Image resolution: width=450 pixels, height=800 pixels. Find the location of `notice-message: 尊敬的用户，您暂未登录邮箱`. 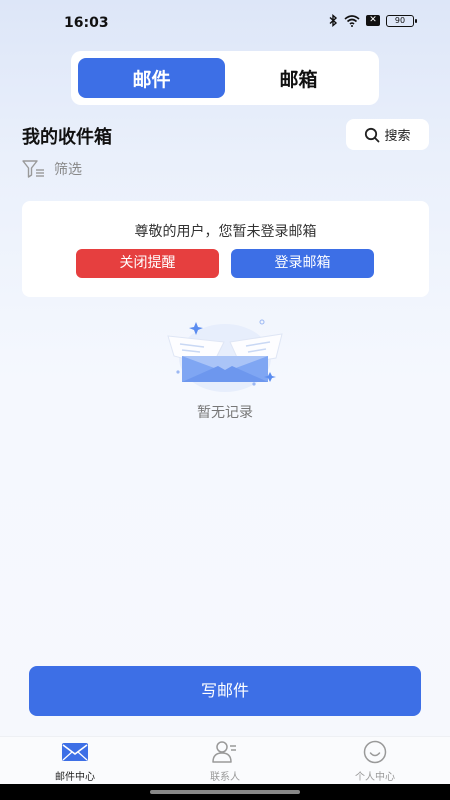

notice-message: 尊敬的用户，您暂未登录邮箱 is located at coordinates (225, 232).